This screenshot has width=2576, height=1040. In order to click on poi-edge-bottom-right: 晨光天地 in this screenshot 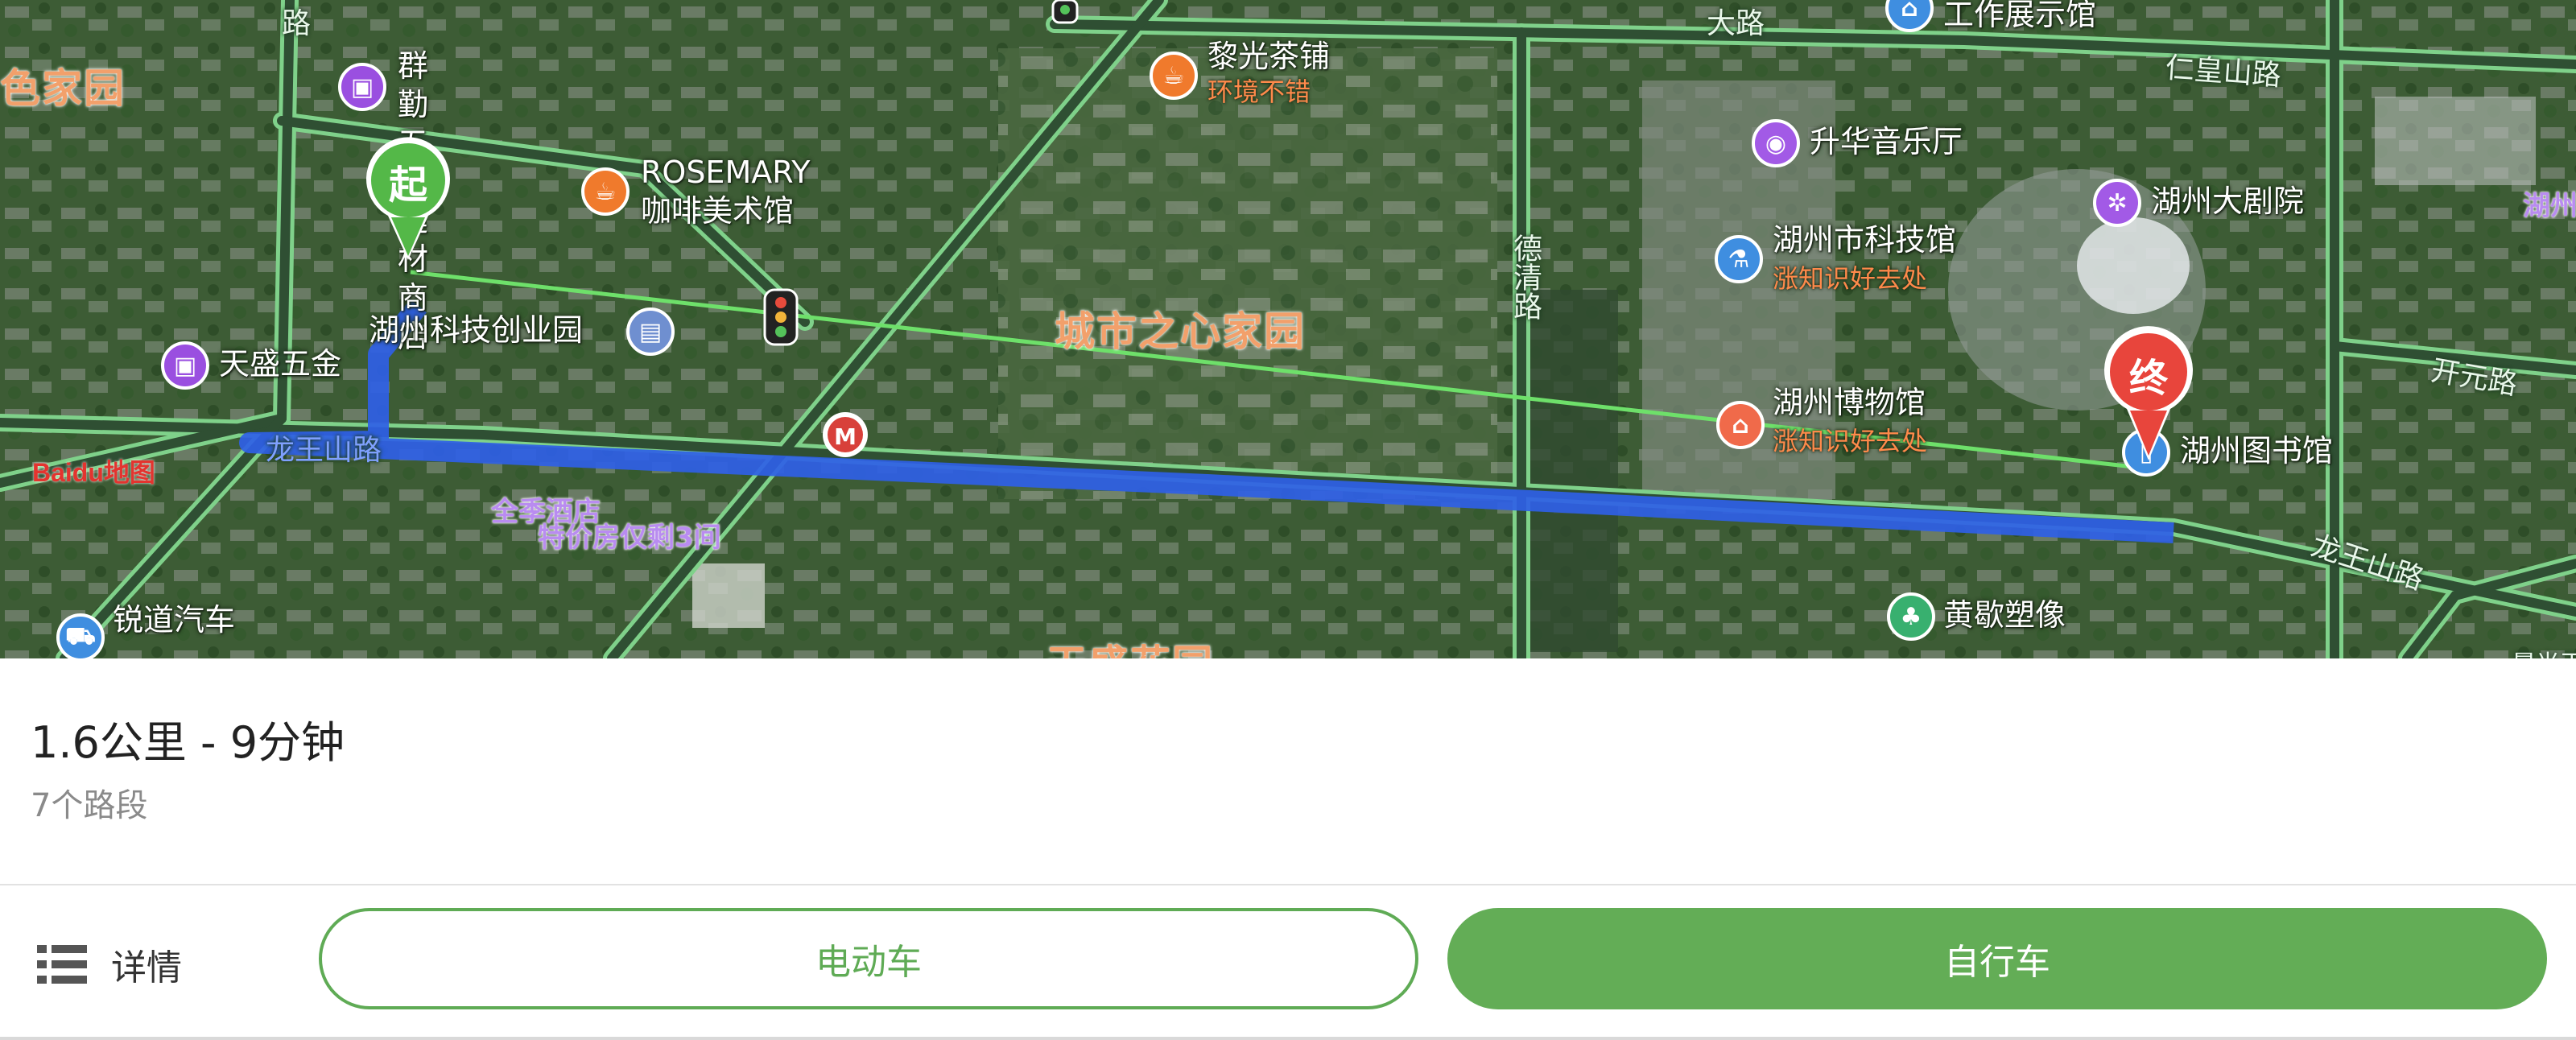, I will do `click(2544, 651)`.